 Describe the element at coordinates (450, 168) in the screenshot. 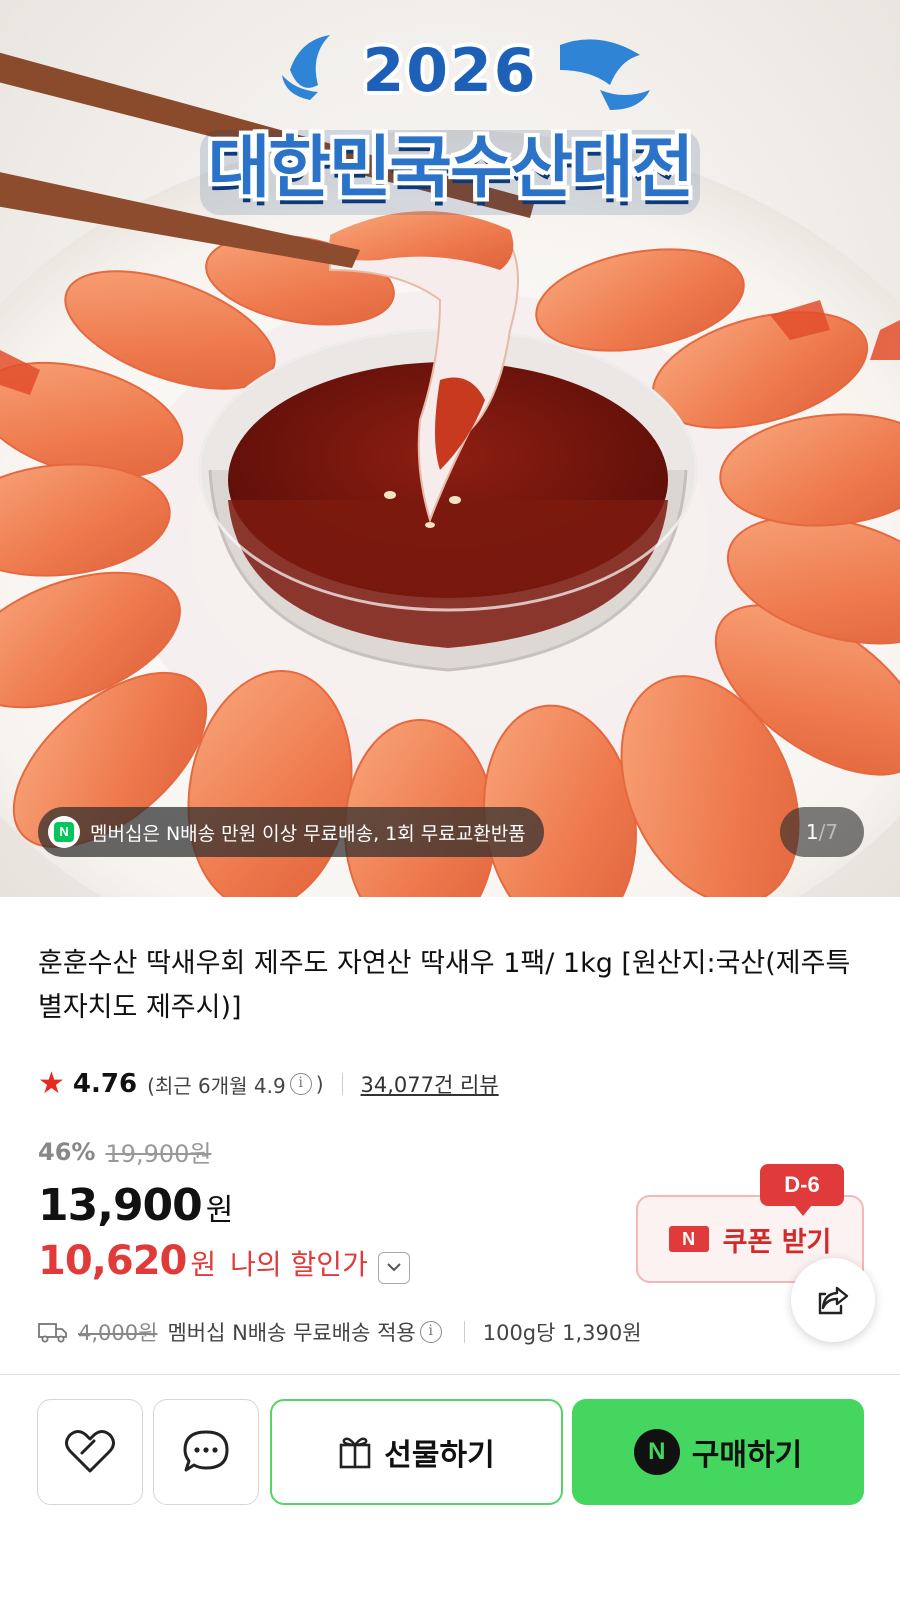

I see `event-name: 대한민국수산대전` at that location.